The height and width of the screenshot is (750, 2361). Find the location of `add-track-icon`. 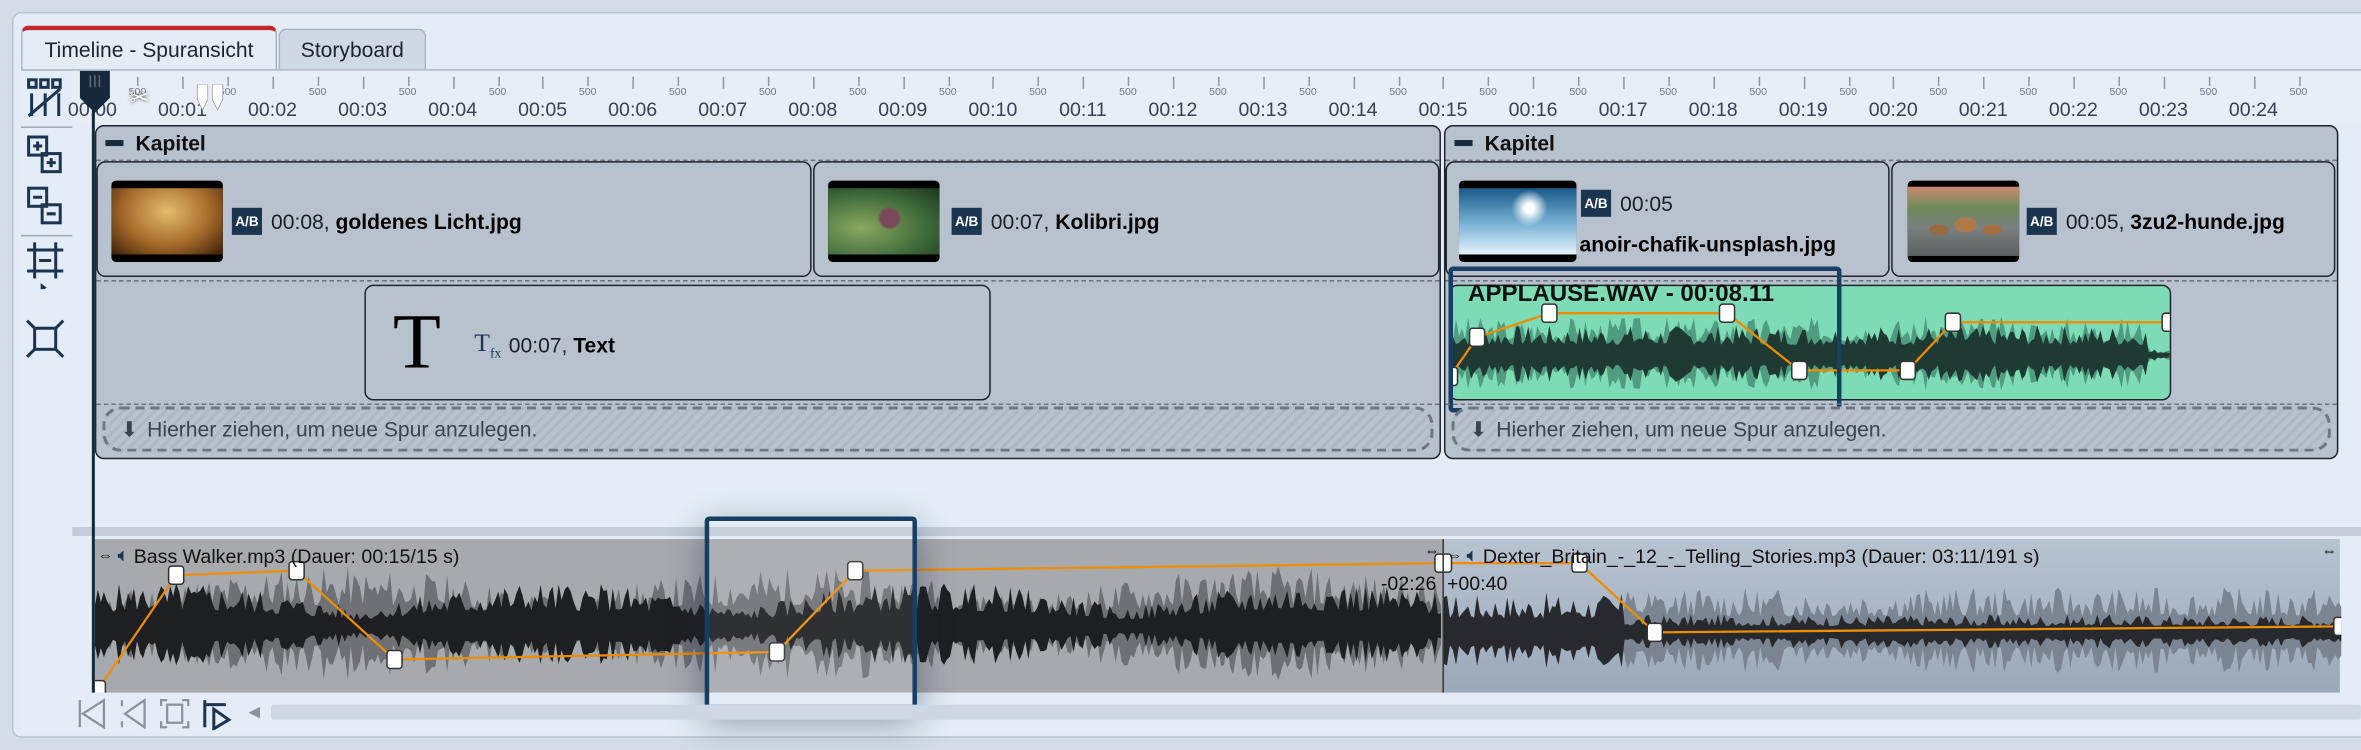

add-track-icon is located at coordinates (45, 155).